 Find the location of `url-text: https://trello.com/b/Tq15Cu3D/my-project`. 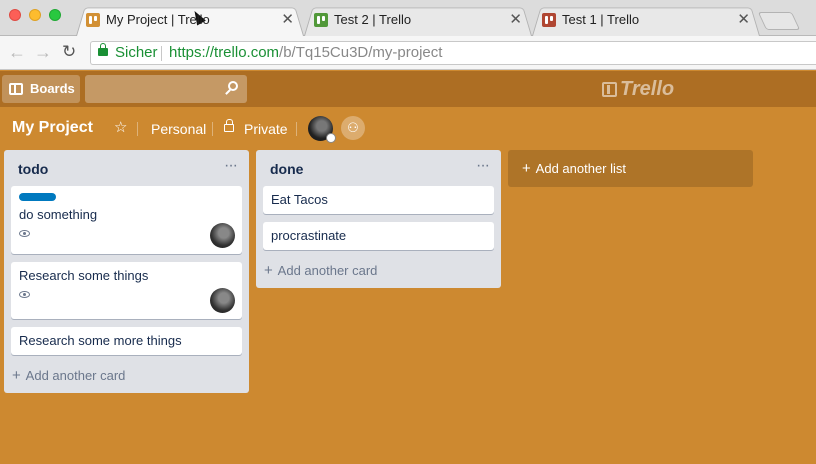

url-text: https://trello.com/b/Tq15Cu3D/my-project is located at coordinates (305, 53).